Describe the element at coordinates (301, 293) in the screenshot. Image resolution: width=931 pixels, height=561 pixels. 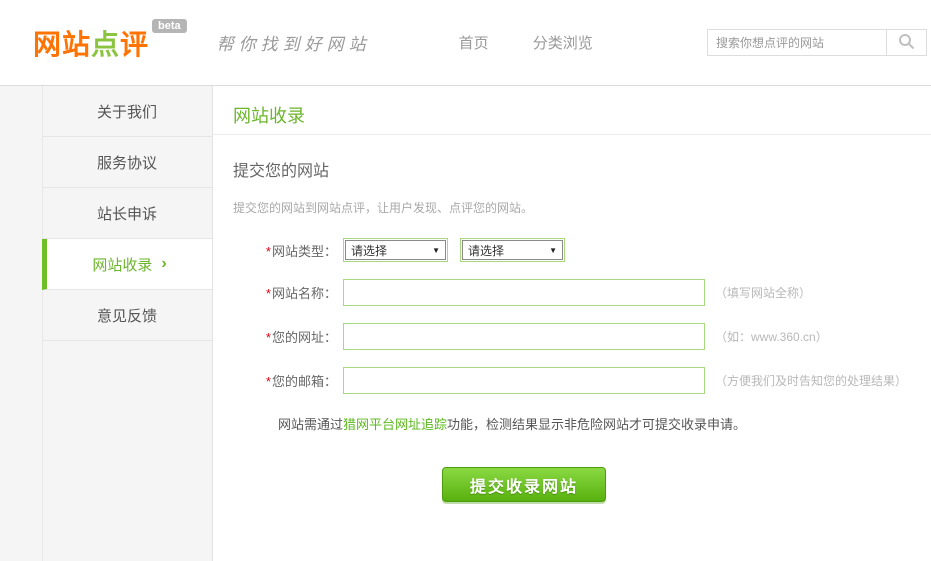
I see `site-name-label: *网站名称：` at that location.